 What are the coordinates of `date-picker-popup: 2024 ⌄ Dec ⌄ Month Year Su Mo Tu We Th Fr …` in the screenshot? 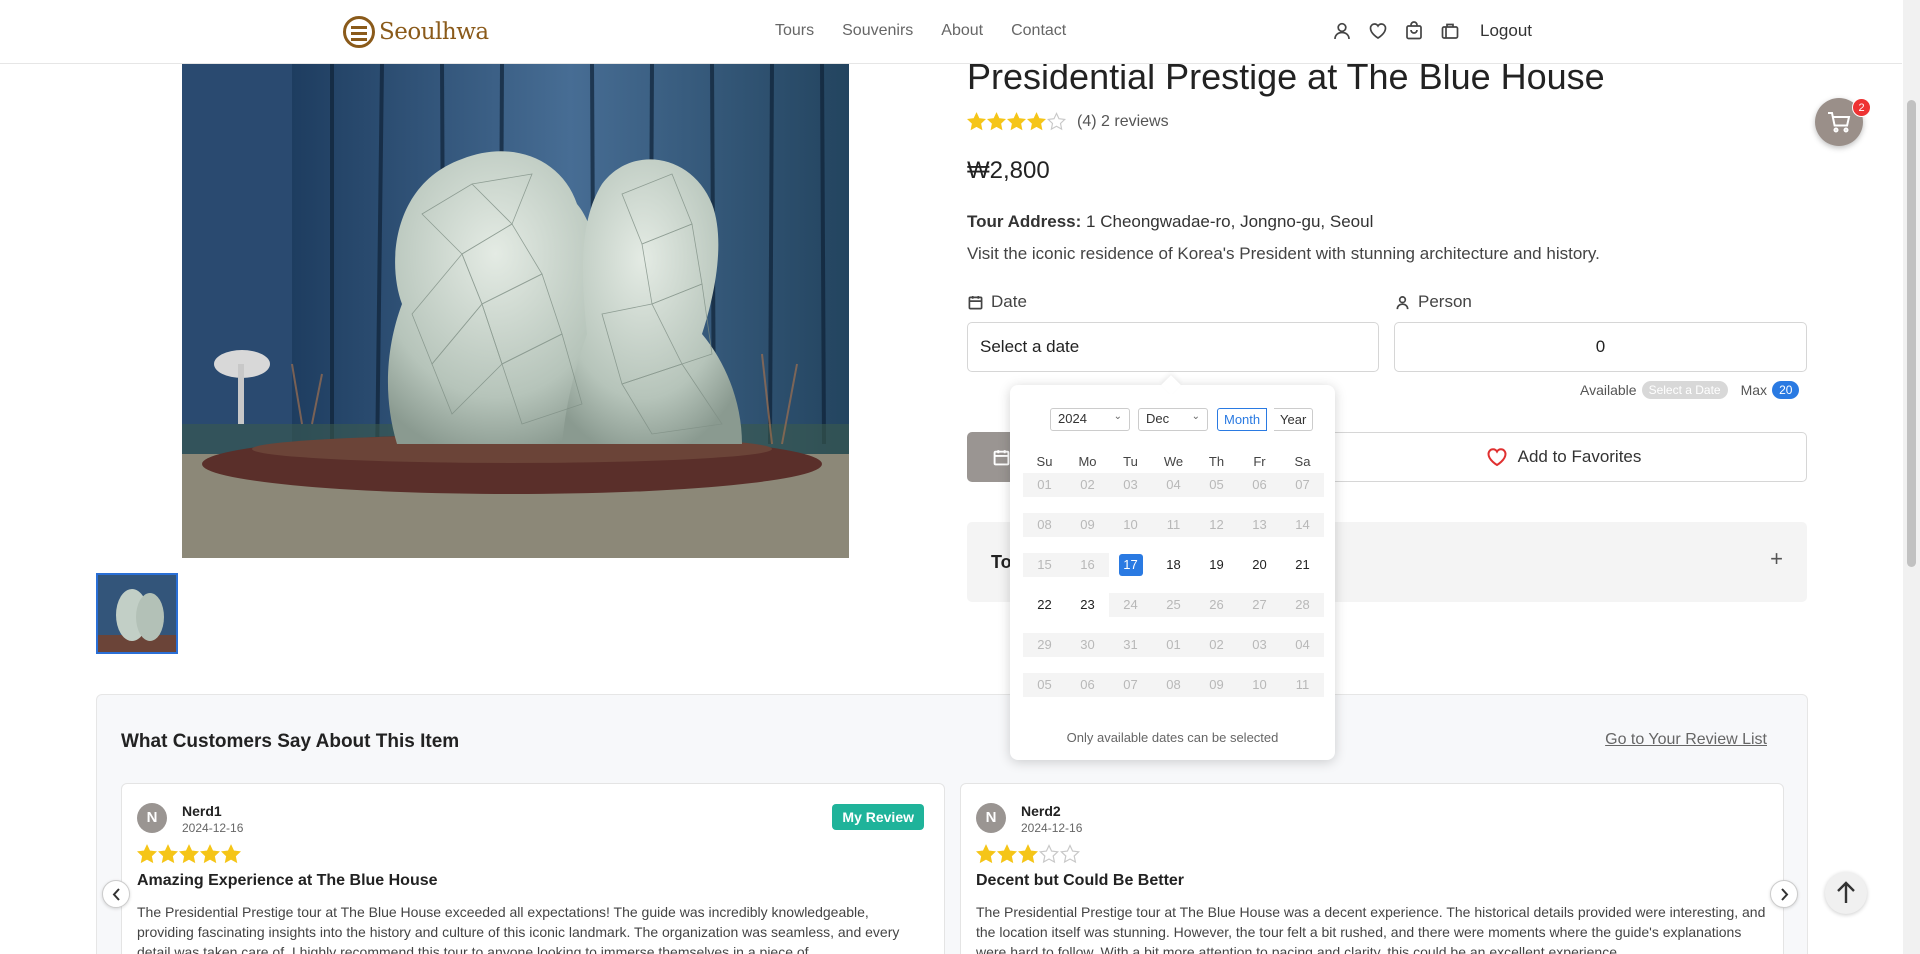 It's located at (1172, 567).